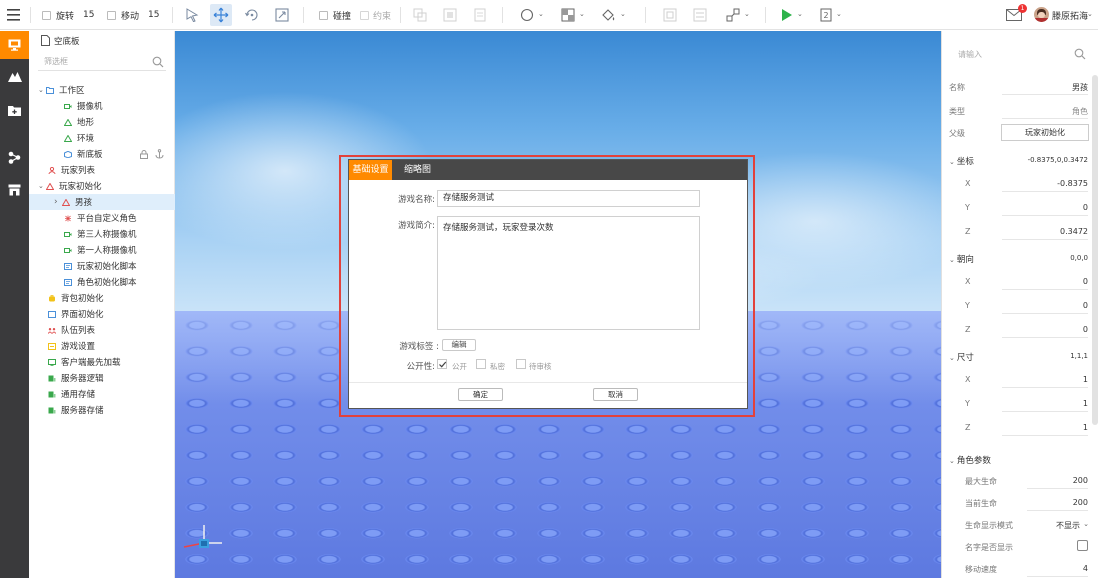 The width and height of the screenshot is (1098, 578). What do you see at coordinates (527, 15) in the screenshot?
I see `sphere-shape-icon` at bounding box center [527, 15].